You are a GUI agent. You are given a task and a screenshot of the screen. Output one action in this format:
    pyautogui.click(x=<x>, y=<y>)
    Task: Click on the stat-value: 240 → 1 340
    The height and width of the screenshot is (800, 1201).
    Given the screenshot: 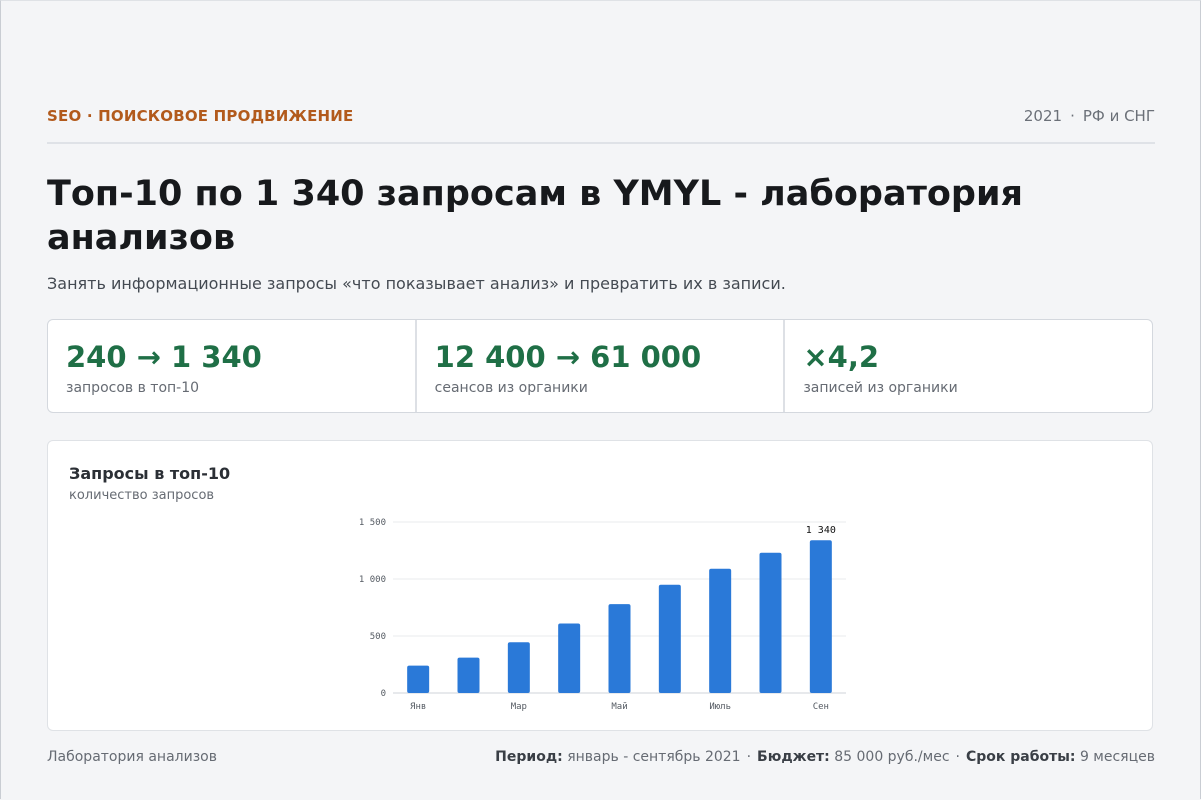 What is the action you would take?
    pyautogui.click(x=164, y=357)
    